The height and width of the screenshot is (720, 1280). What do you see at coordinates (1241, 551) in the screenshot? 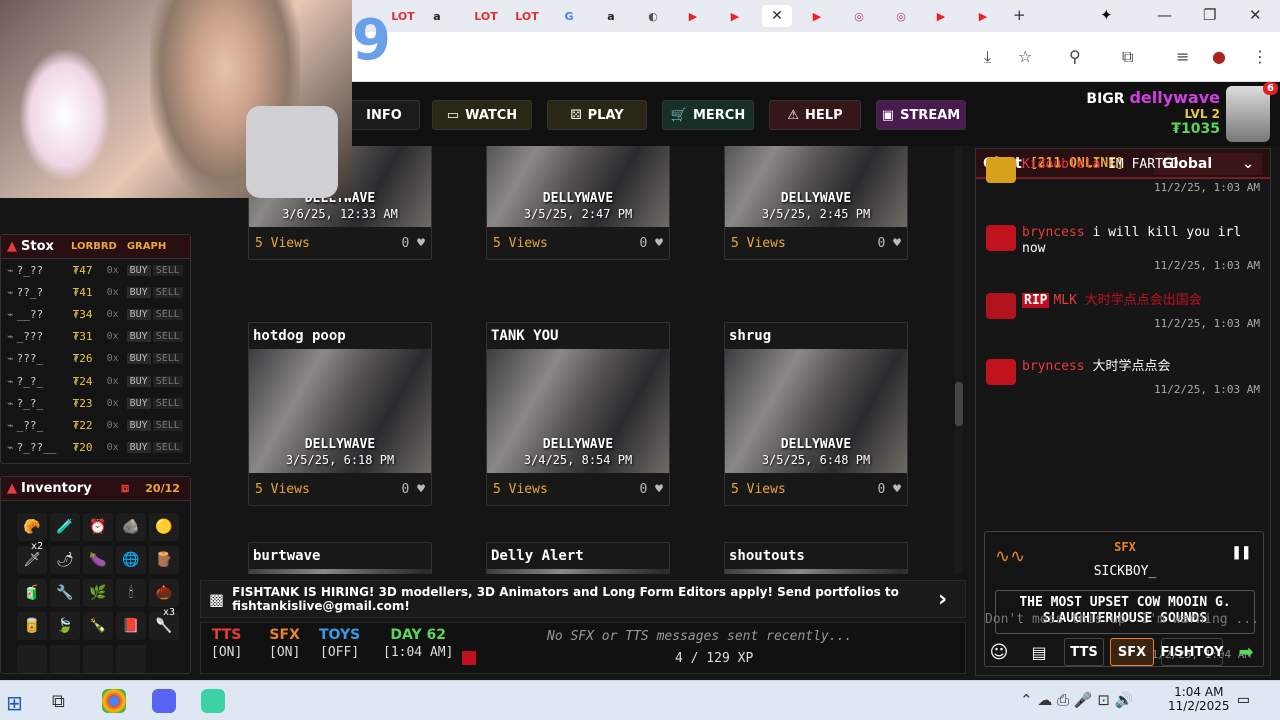
I see `pause-button: ❚❚` at bounding box center [1241, 551].